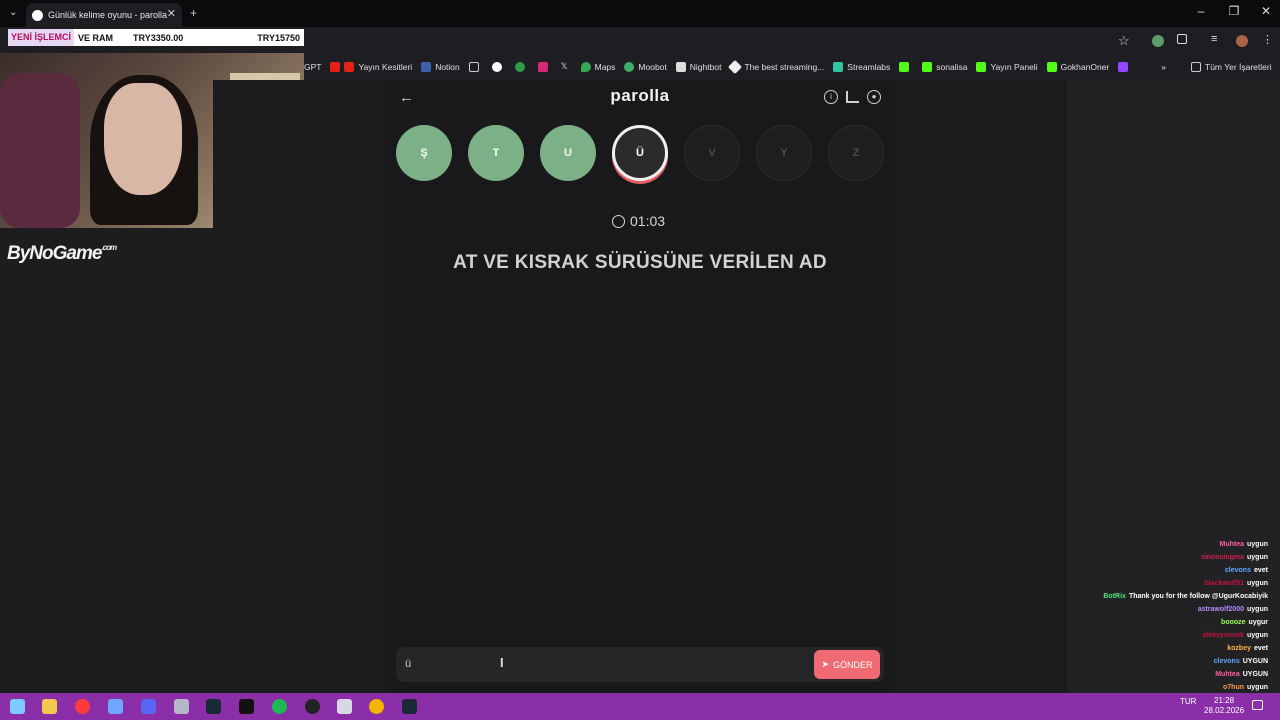 This screenshot has width=1280, height=720. What do you see at coordinates (640, 95) in the screenshot?
I see `page-title: parolla` at bounding box center [640, 95].